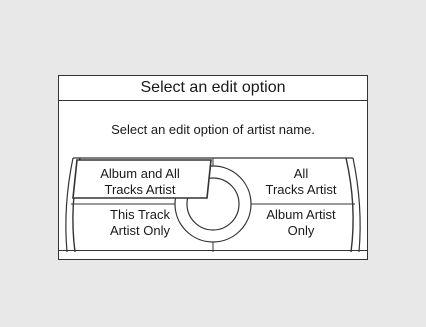  I want to click on option-line1: This Track, so click(140, 214).